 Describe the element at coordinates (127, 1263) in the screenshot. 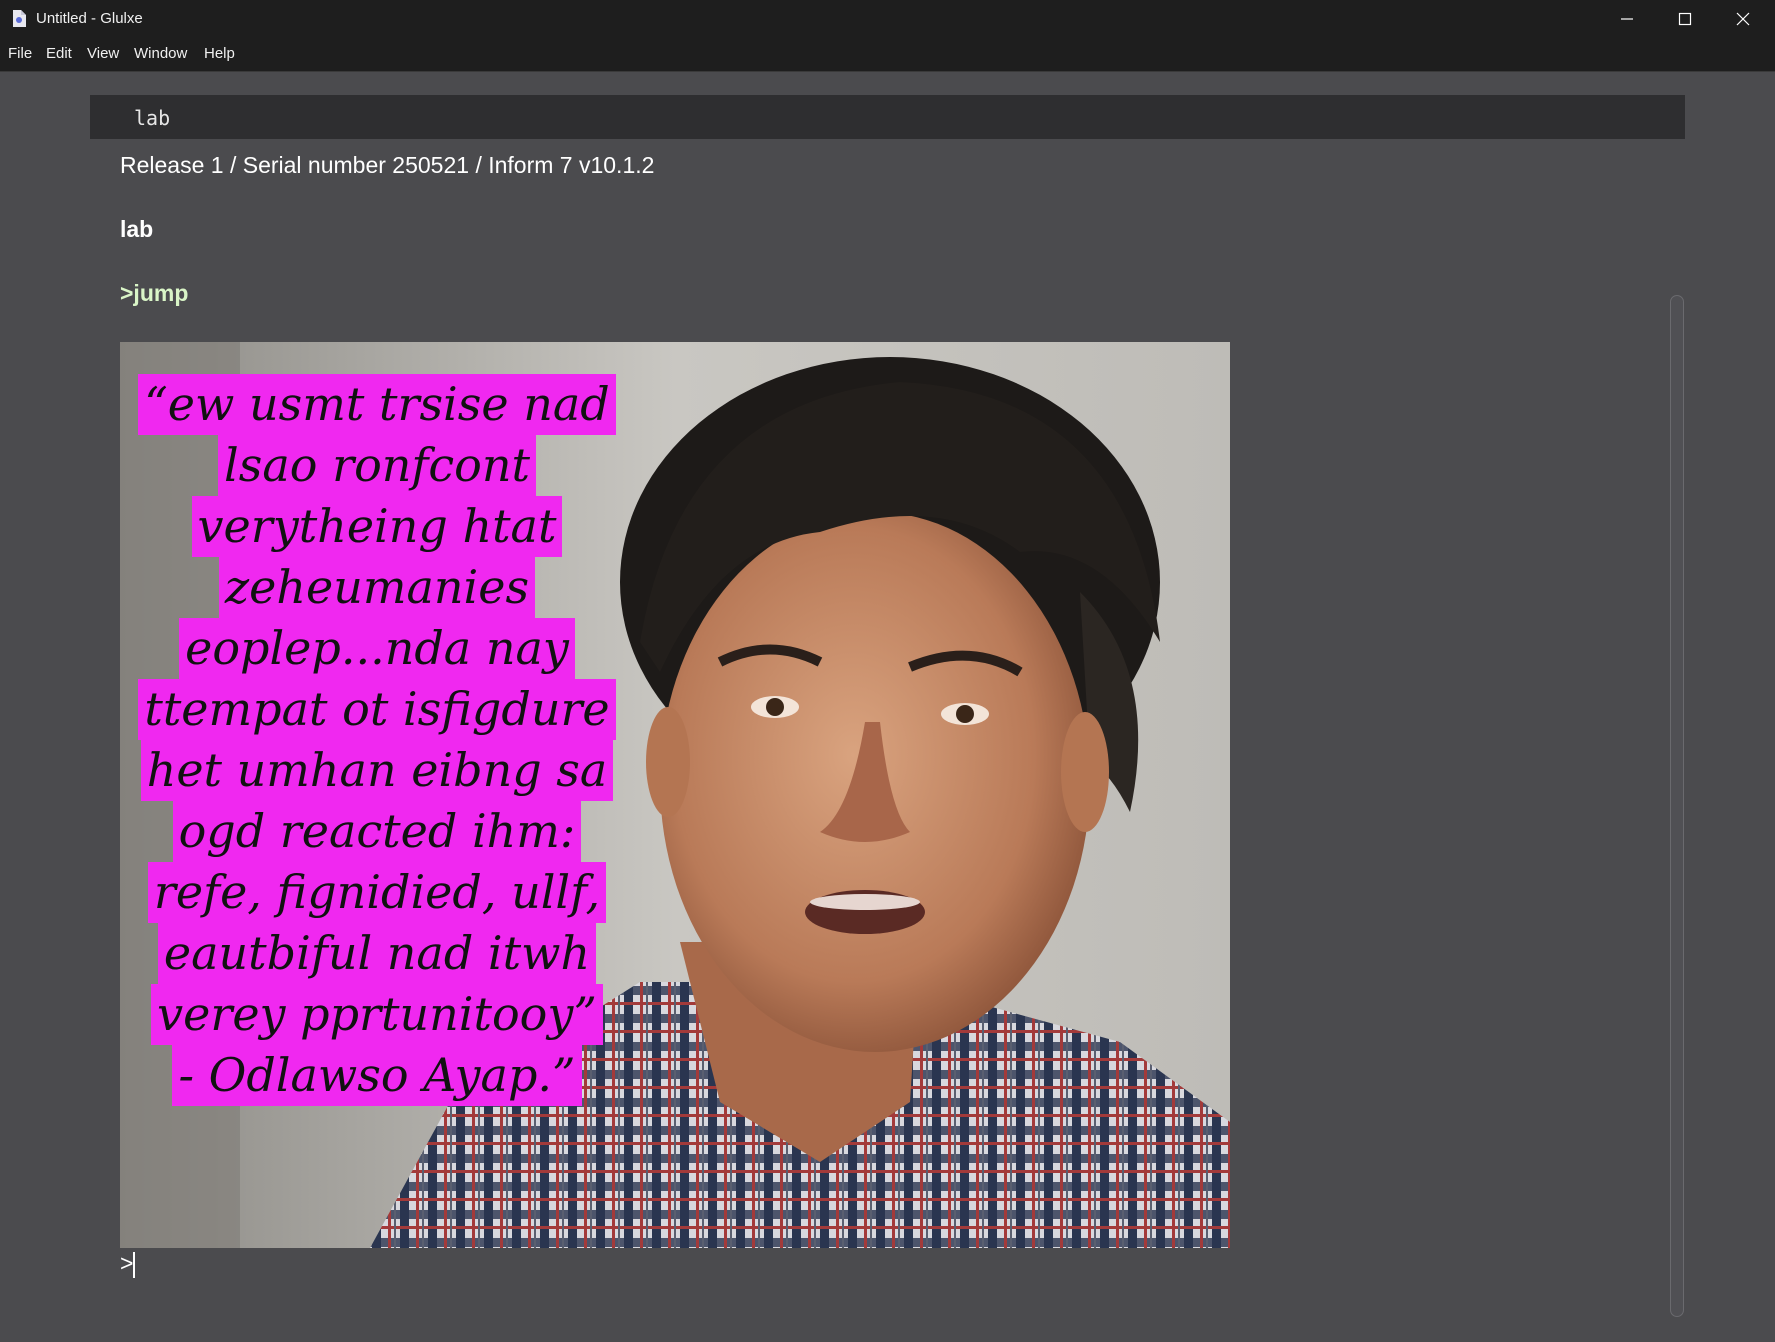

I see `input-prompt: >` at that location.